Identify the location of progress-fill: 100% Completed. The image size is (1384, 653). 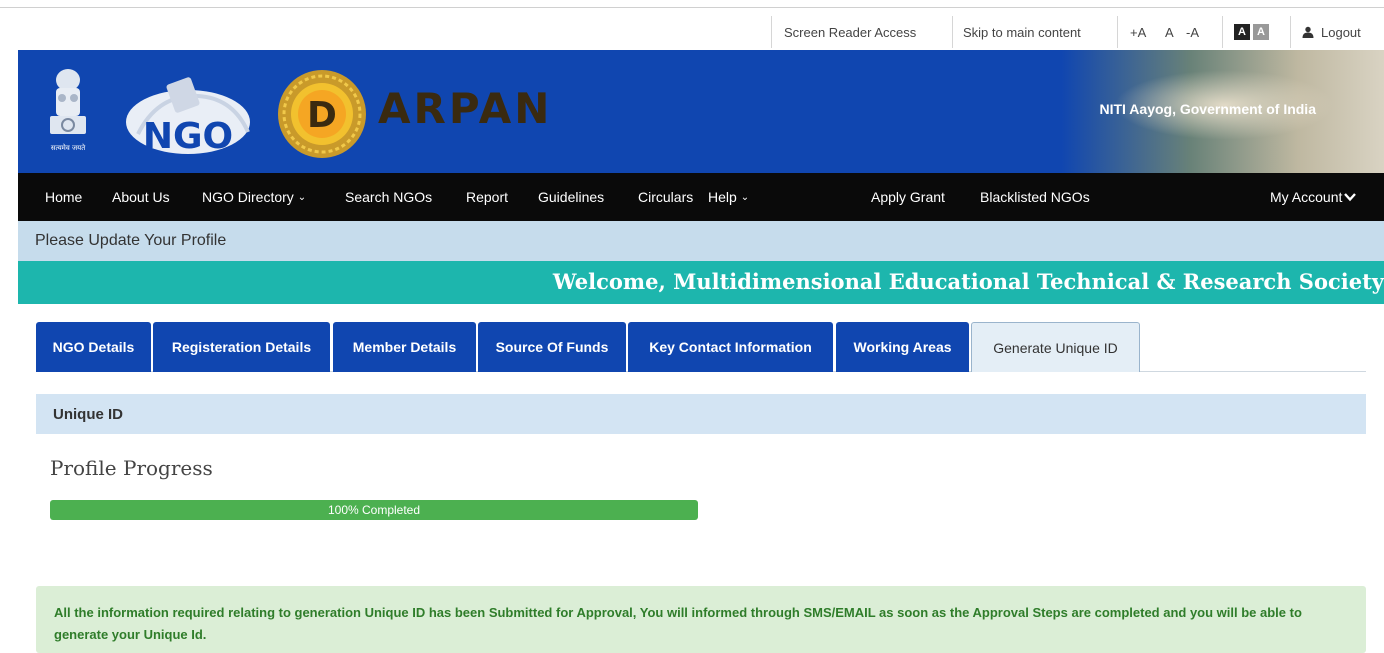
(374, 510).